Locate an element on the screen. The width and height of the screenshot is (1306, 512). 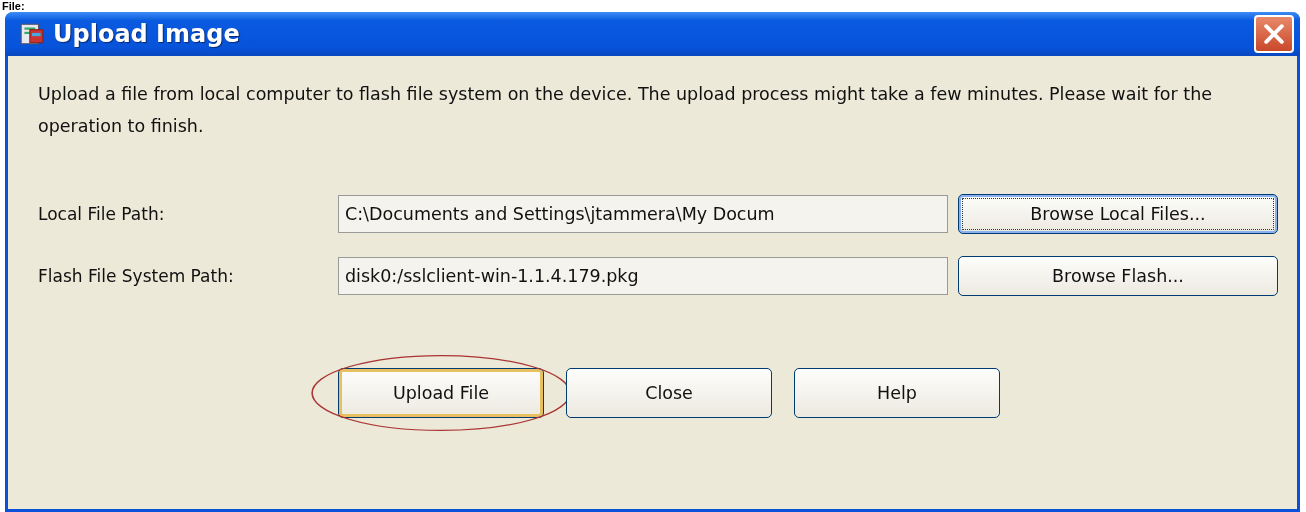
dialog-button: Upload File is located at coordinates (441, 393).